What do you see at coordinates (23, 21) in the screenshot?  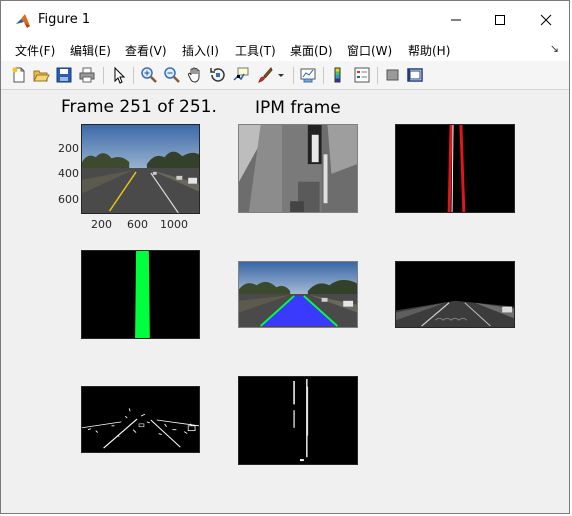 I see `matlab-logo-icon` at bounding box center [23, 21].